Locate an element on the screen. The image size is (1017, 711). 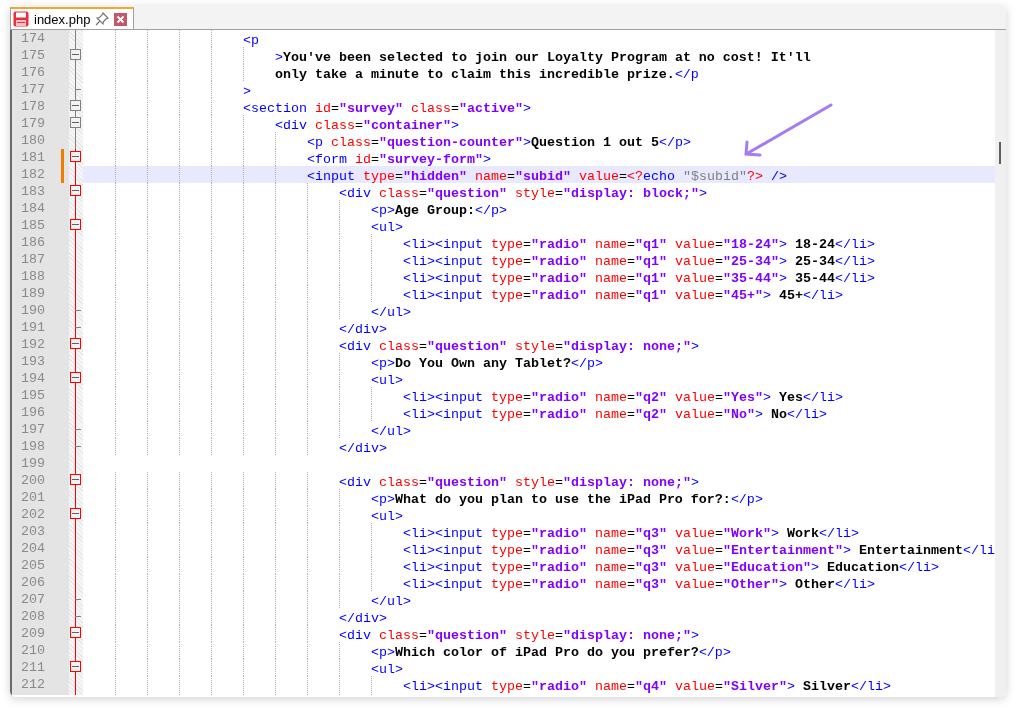
code-line: <li><input type="radio" name="q4" value="Silver"> Silver</li> is located at coordinates (646, 686).